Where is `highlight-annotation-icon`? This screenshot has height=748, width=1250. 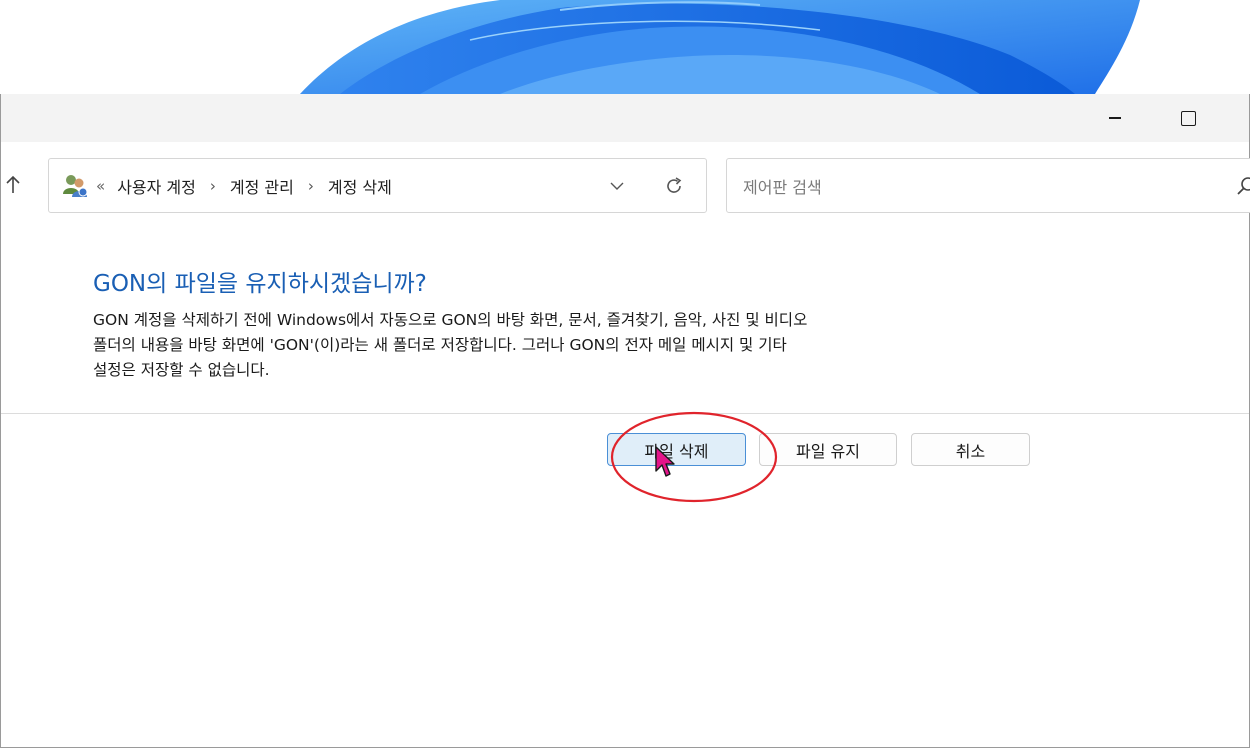 highlight-annotation-icon is located at coordinates (694, 457).